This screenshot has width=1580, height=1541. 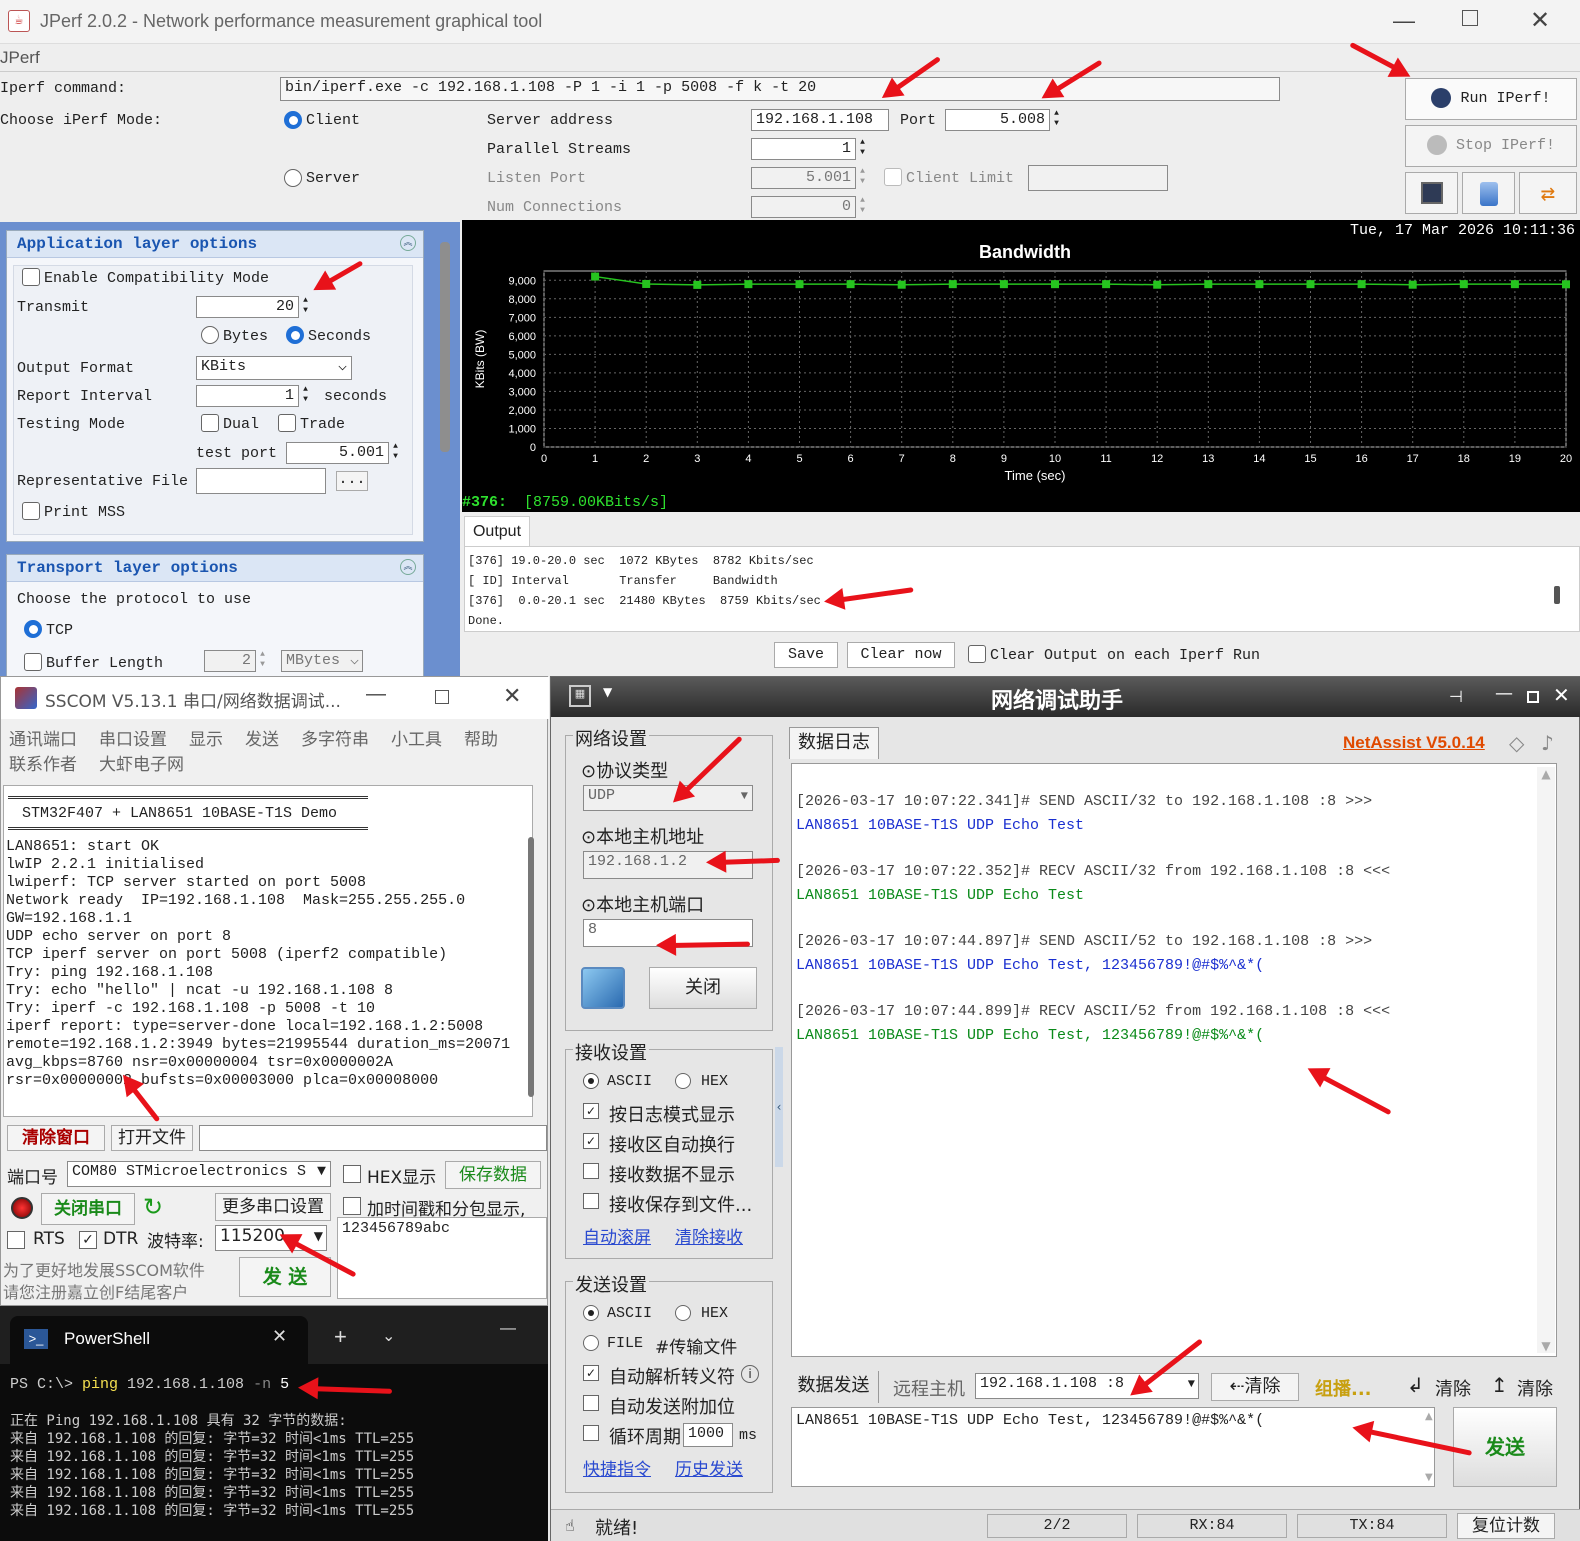 I want to click on sscom-send-button: 发 送, so click(x=285, y=1277).